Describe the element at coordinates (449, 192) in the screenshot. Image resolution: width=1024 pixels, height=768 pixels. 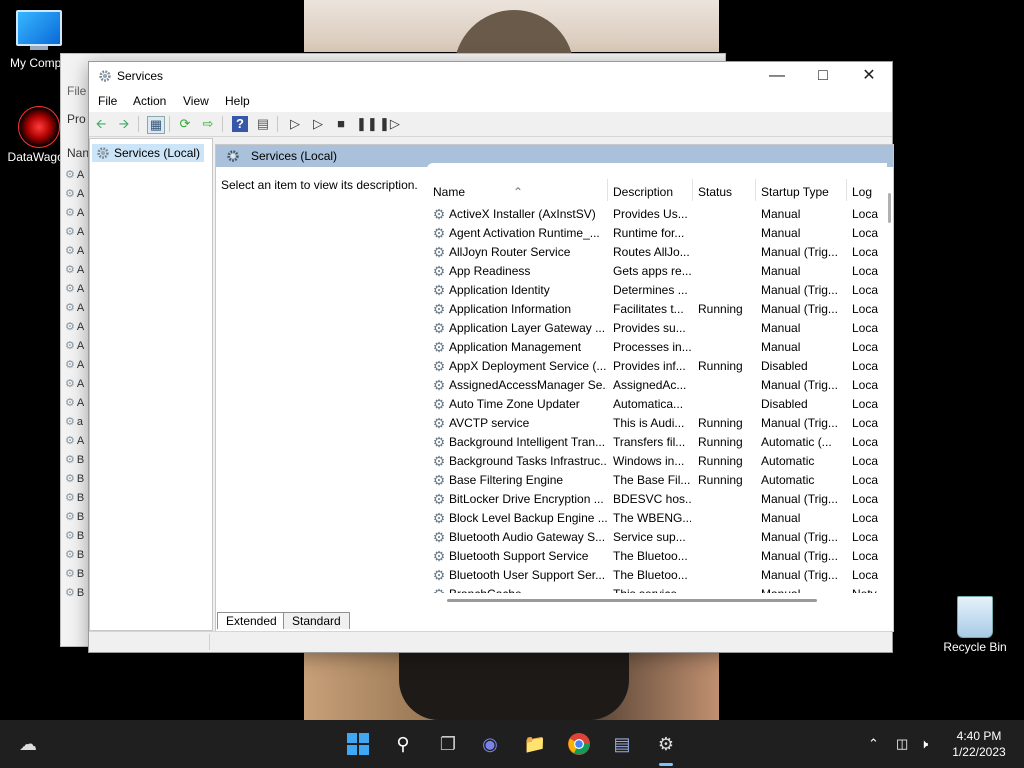
I see `column-name: Name` at that location.